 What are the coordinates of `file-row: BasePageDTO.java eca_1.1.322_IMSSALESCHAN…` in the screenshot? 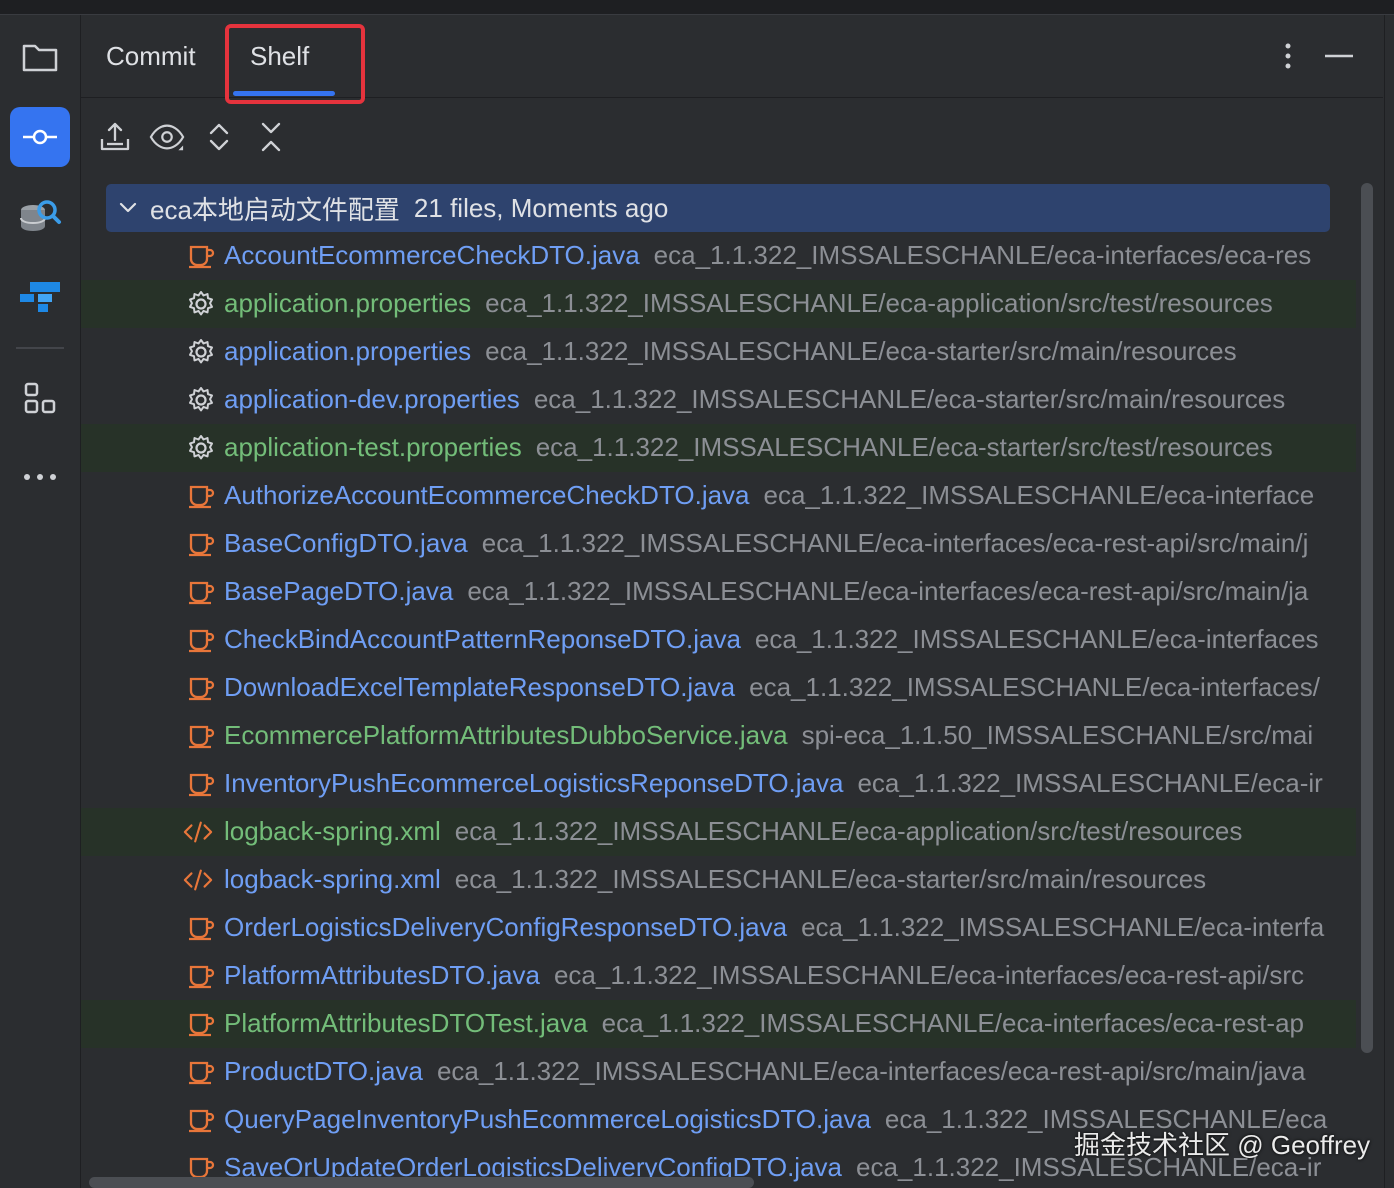 It's located at (718, 592).